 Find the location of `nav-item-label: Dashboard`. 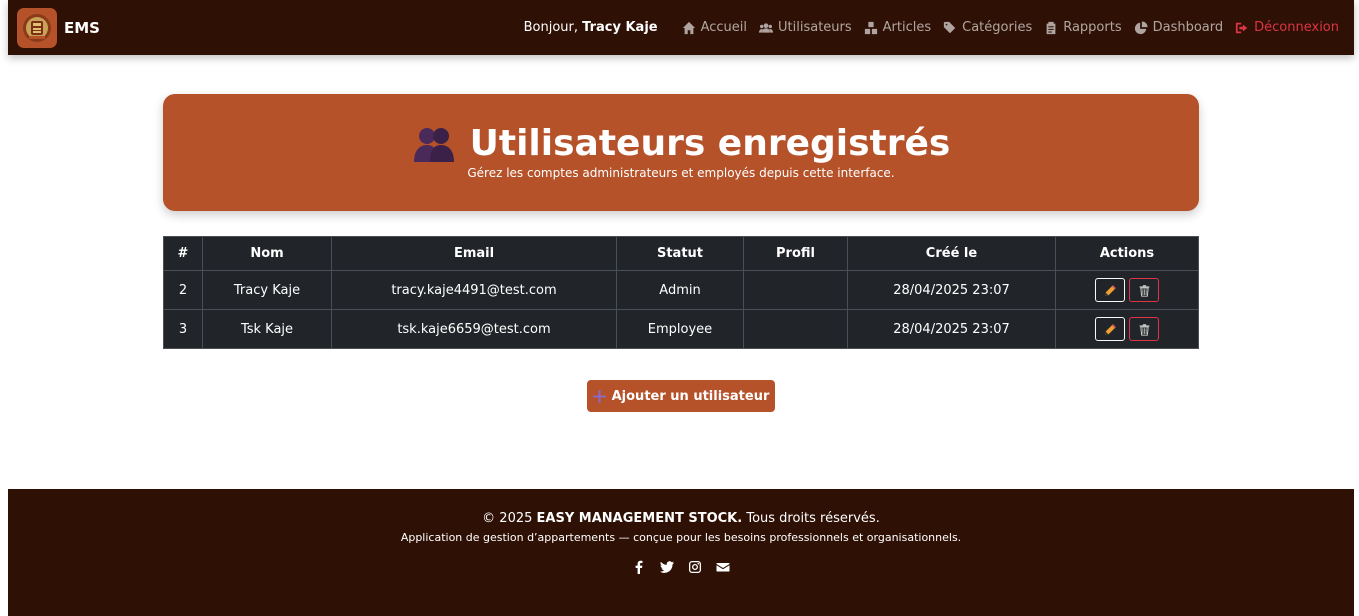

nav-item-label: Dashboard is located at coordinates (1188, 27).